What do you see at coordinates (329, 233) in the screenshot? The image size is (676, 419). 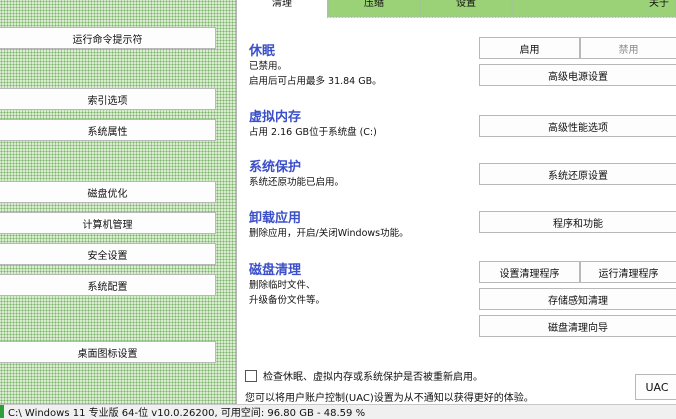 I see `uninstall-desc: 删除应用，开启/关闭Windows功能。` at bounding box center [329, 233].